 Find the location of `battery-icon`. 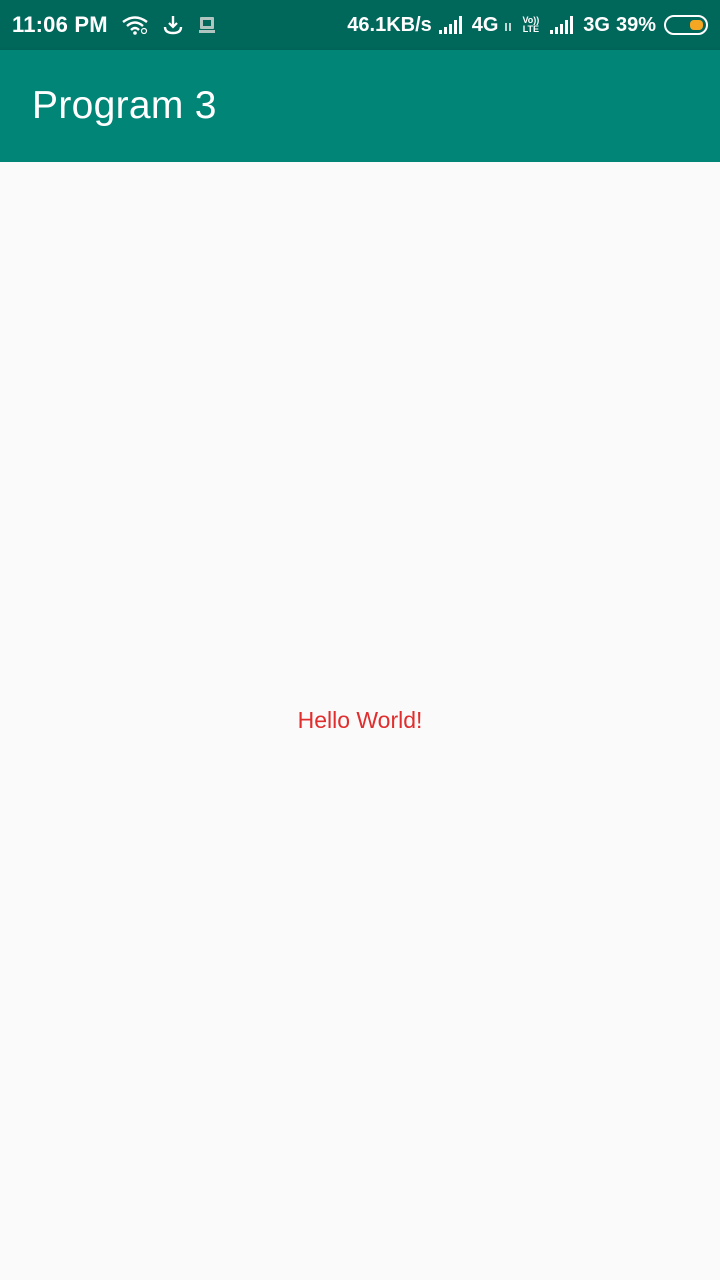

battery-icon is located at coordinates (686, 25).